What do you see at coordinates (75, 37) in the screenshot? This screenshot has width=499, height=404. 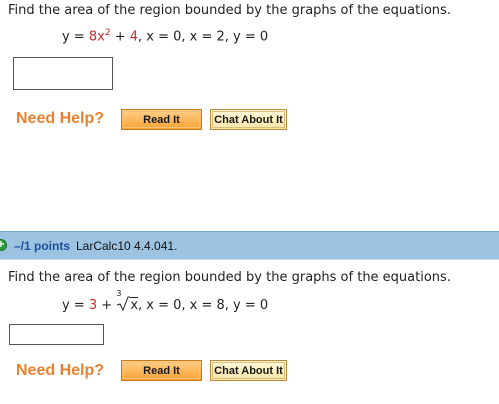 I see `eq-y: y =` at bounding box center [75, 37].